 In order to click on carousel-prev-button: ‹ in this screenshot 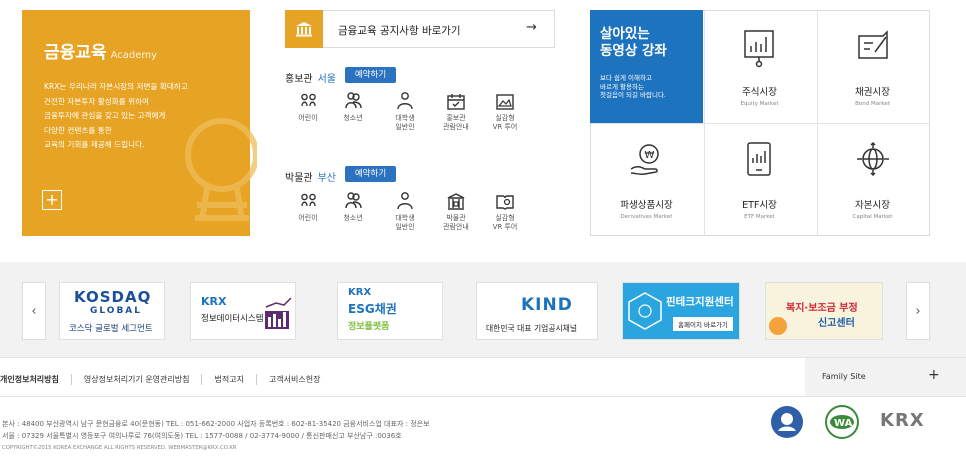, I will do `click(34, 311)`.